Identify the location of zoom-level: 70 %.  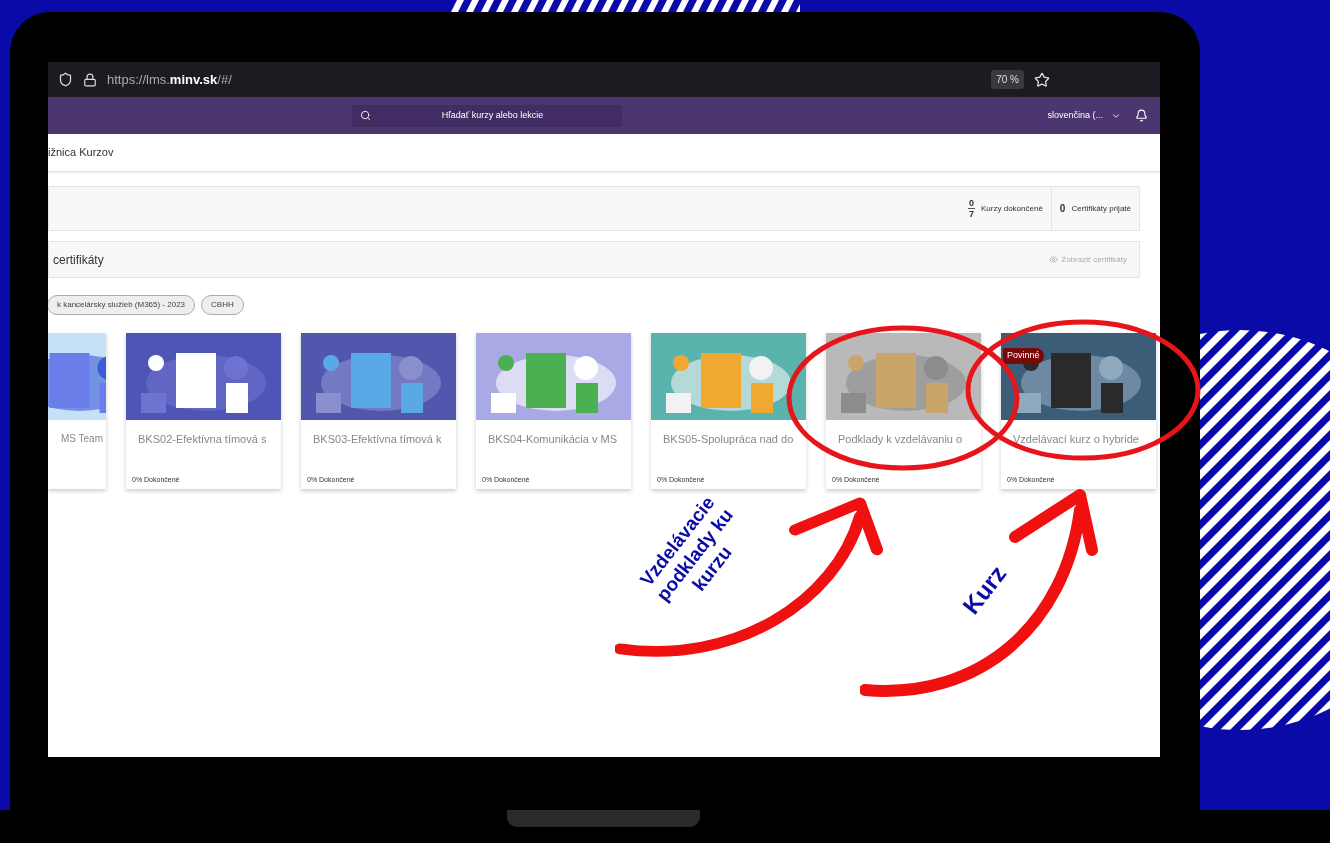
(1007, 79).